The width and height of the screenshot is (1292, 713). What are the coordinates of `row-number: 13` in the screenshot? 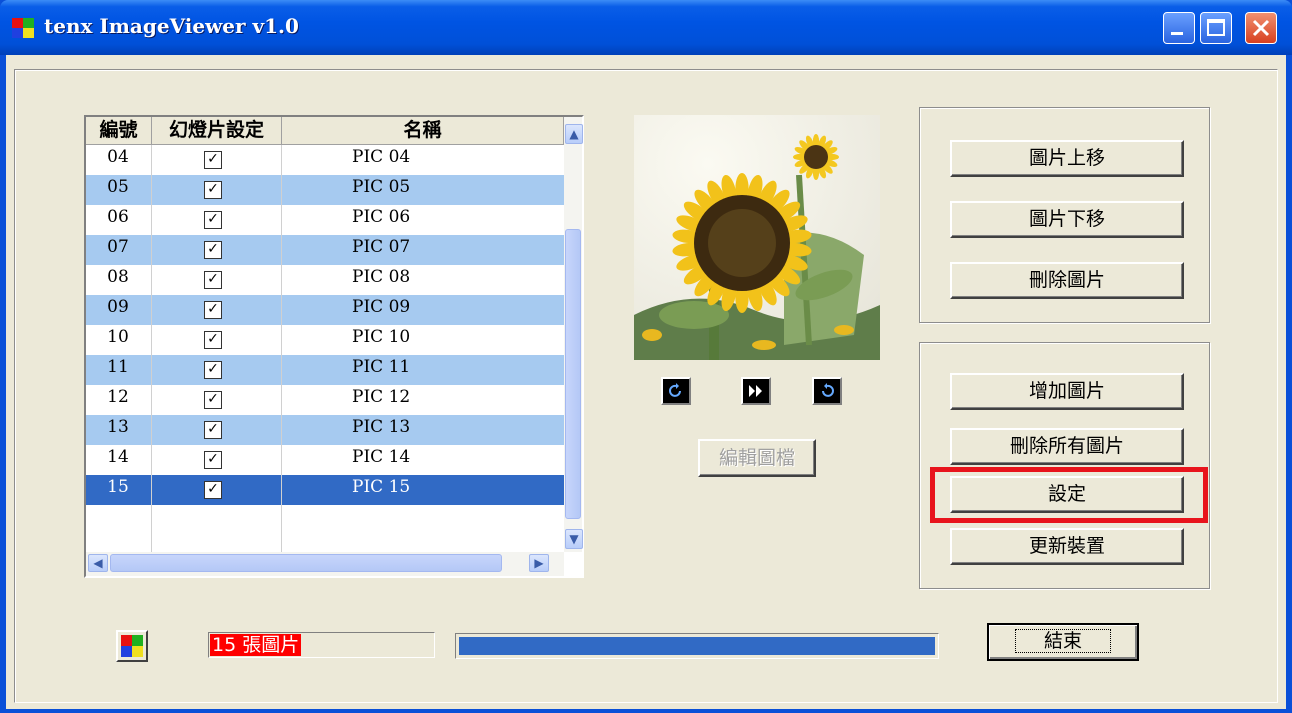 It's located at (118, 427).